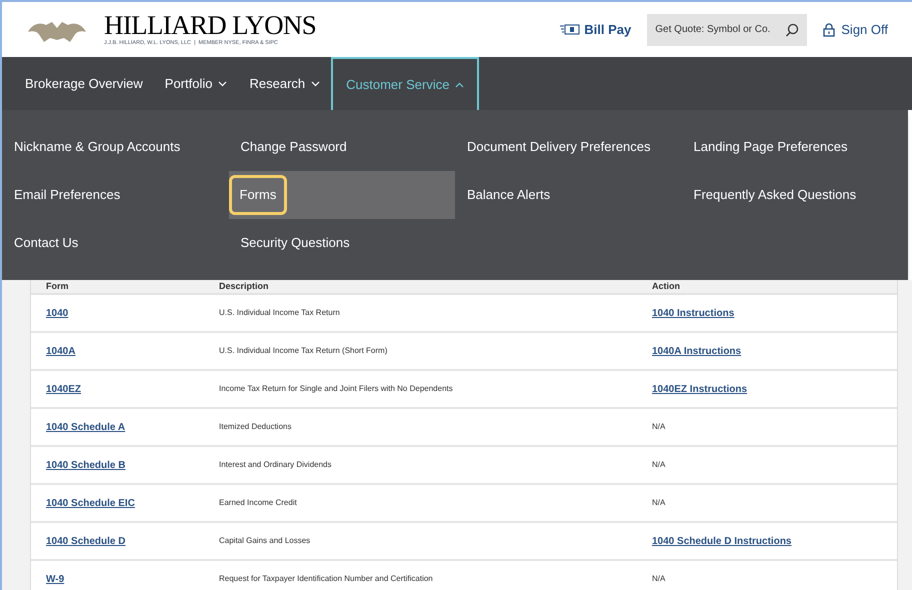 The width and height of the screenshot is (912, 590). Describe the element at coordinates (86, 465) in the screenshot. I see `form-link: 1040 Schedule B` at that location.